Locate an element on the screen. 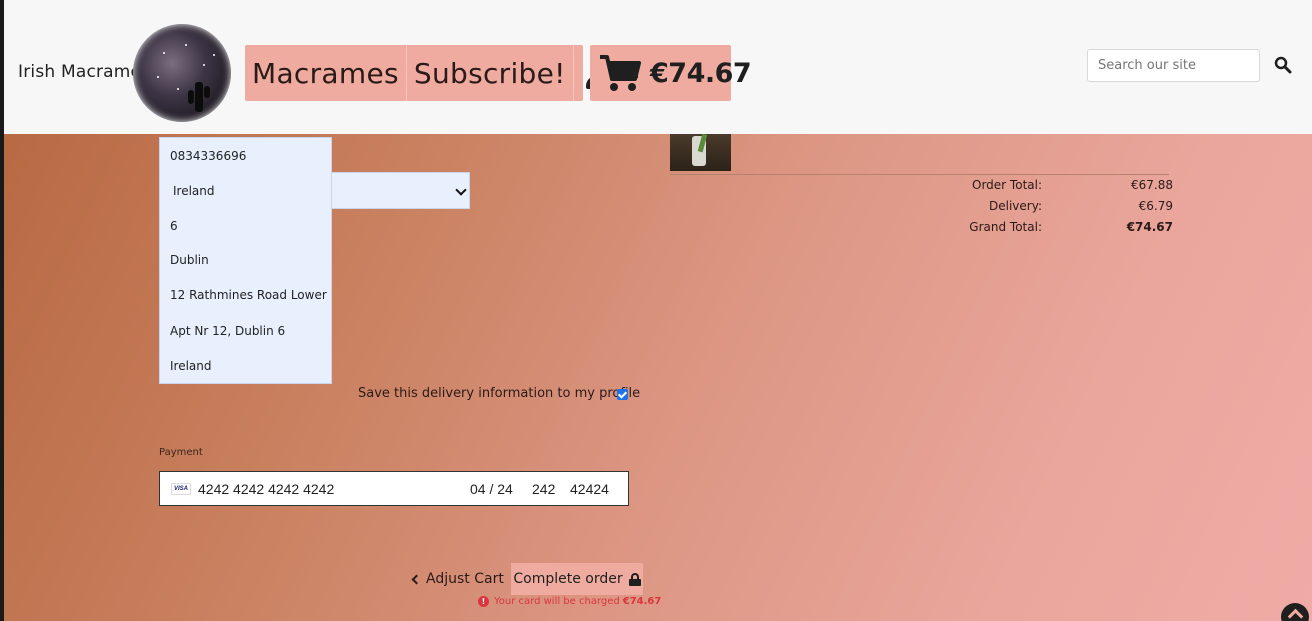 The height and width of the screenshot is (621, 1312). nav-subscribe: Subscribe! is located at coordinates (490, 73).